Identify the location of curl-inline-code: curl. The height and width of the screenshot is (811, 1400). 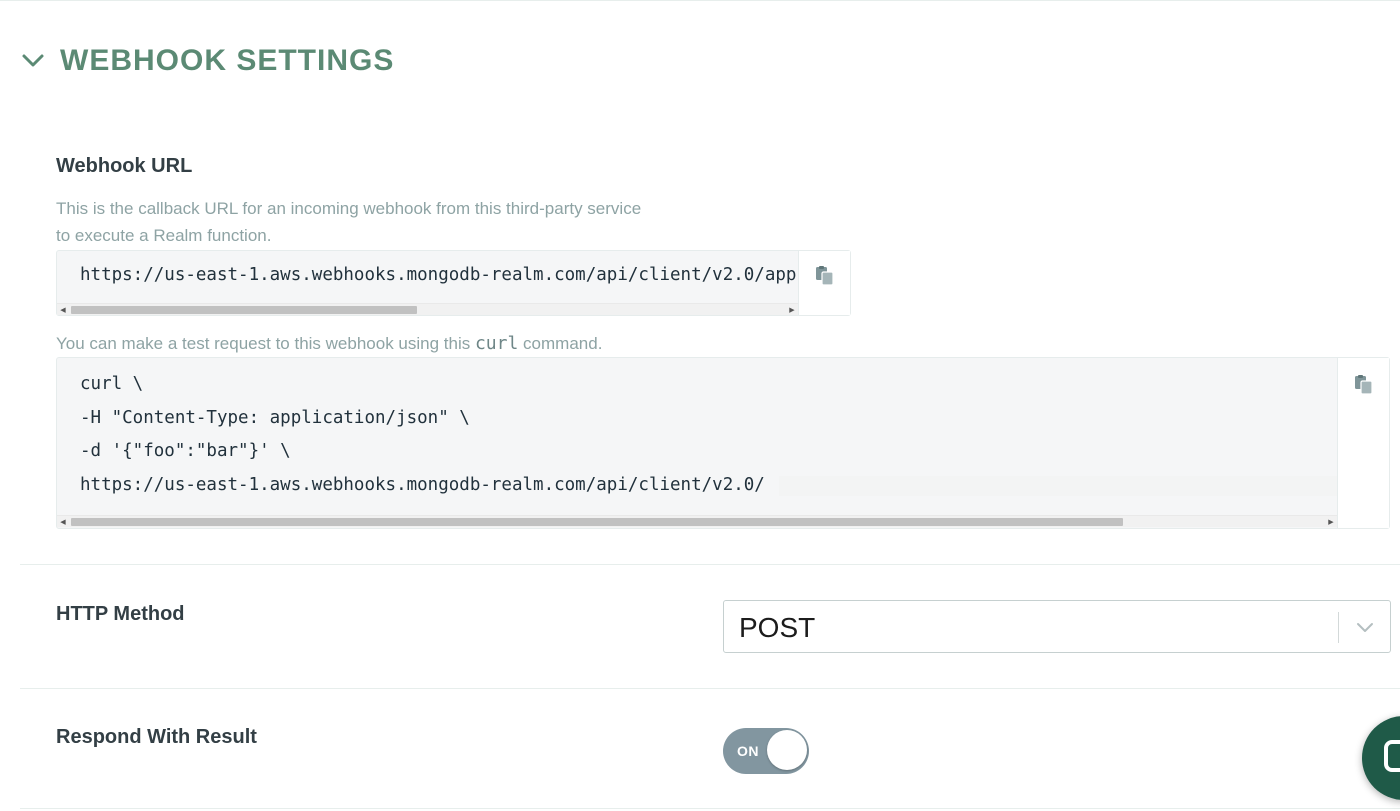
(496, 343).